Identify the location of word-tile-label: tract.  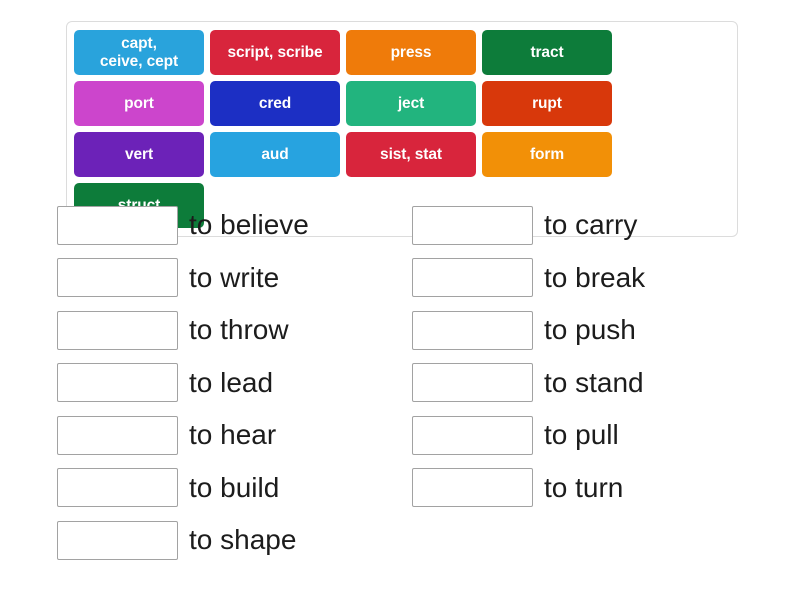
(547, 52).